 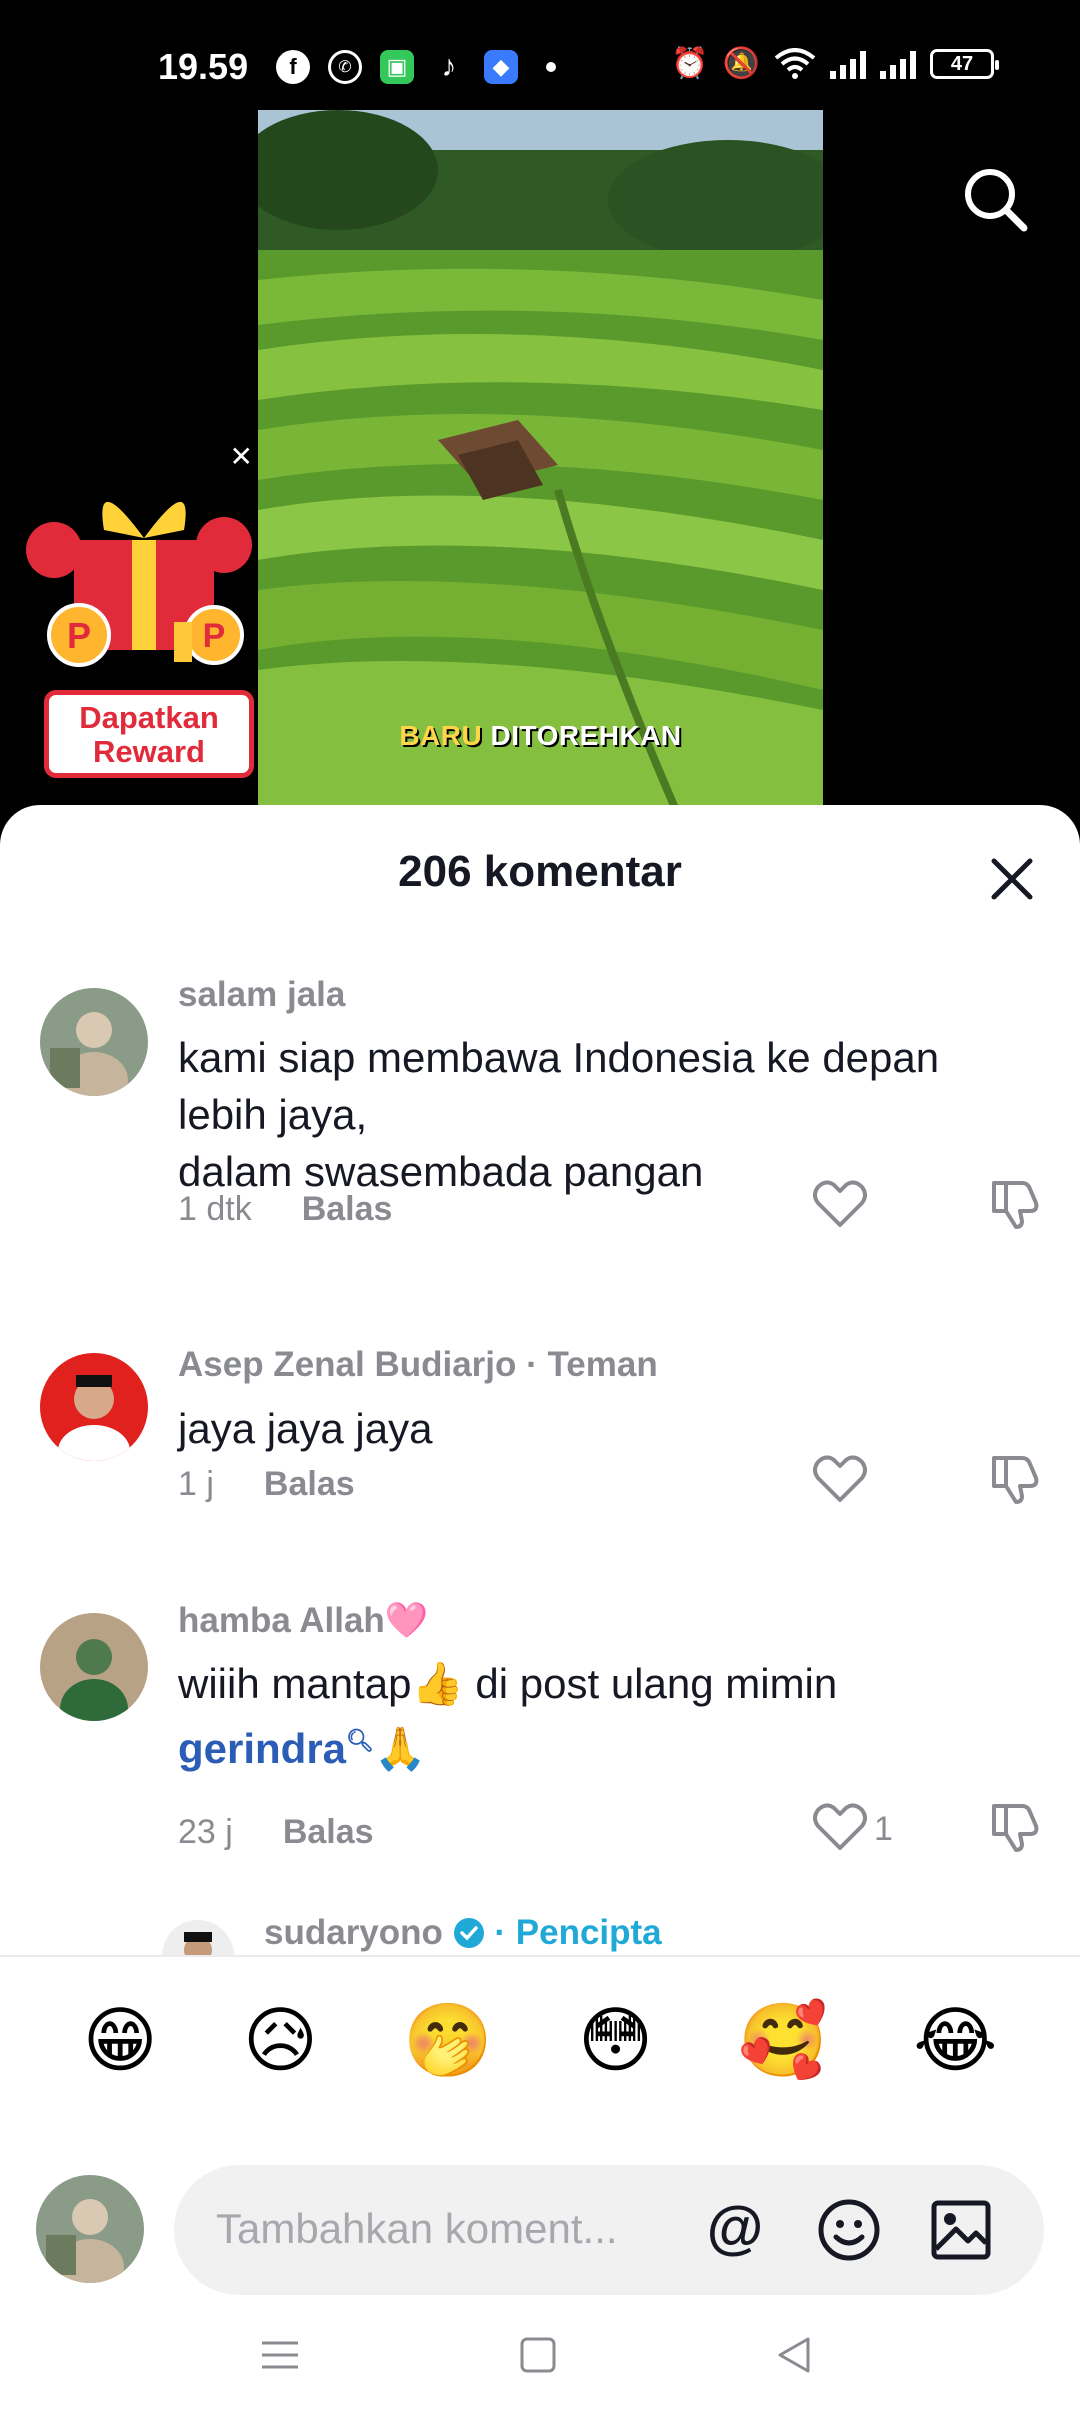 I want to click on comment-meta: 23 j Balas, so click(x=276, y=1832).